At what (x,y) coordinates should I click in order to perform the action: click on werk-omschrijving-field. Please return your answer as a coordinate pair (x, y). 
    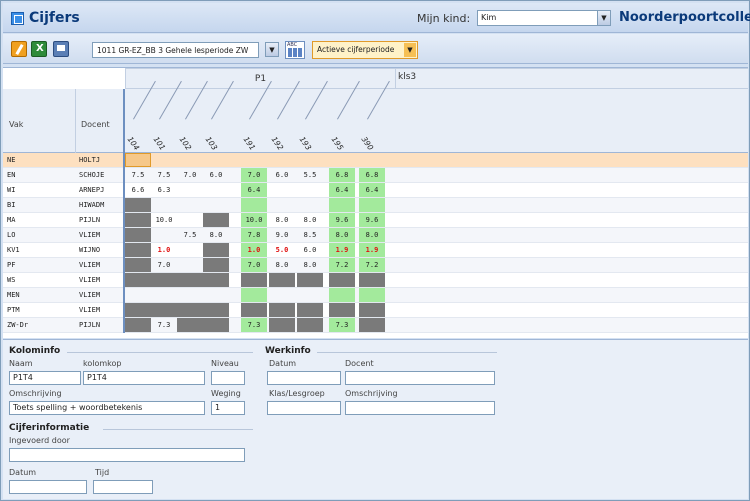
    Looking at the image, I should click on (420, 408).